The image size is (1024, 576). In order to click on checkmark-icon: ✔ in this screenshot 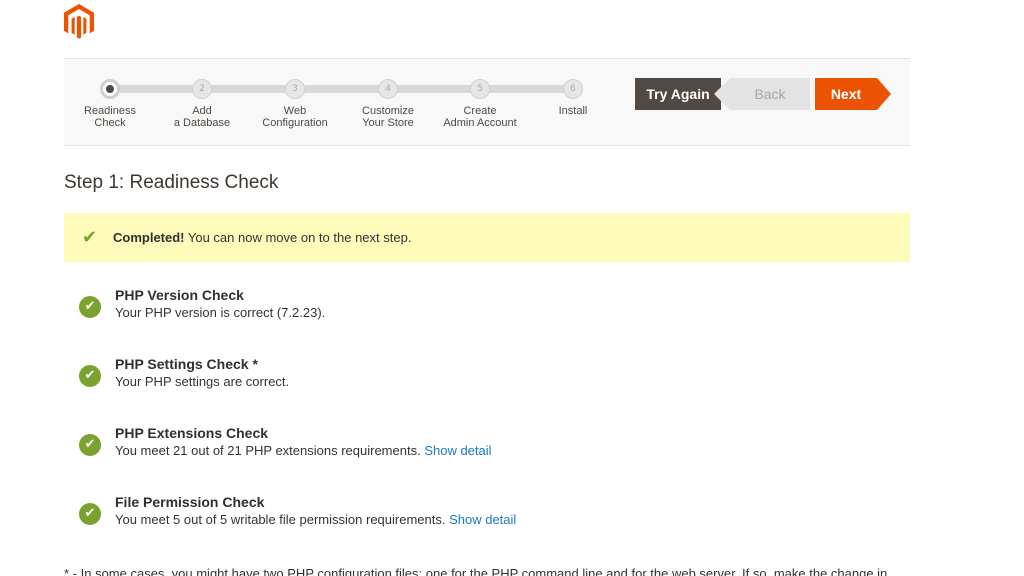, I will do `click(90, 237)`.